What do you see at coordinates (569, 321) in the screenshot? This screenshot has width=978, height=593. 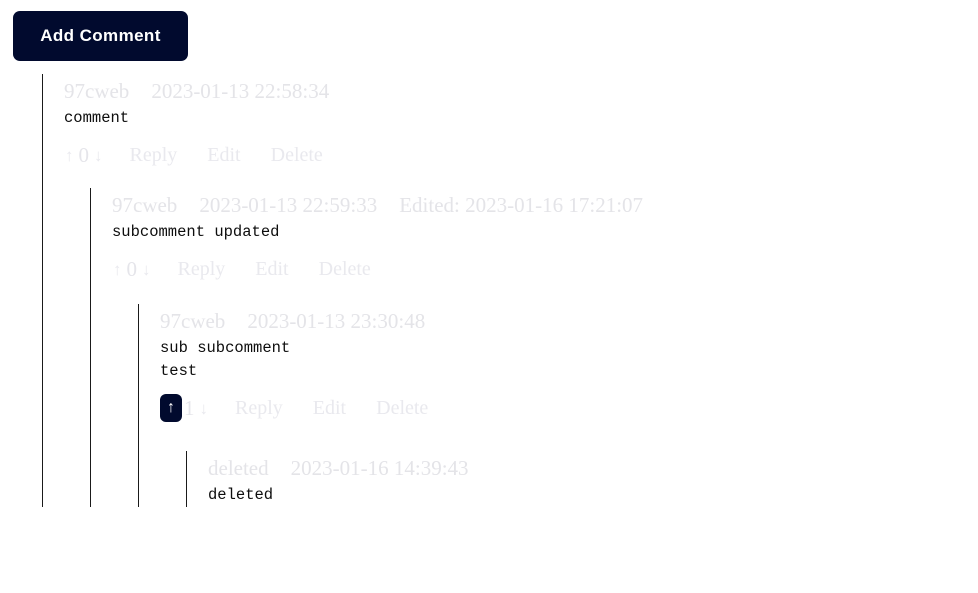 I see `comment-header: 97cweb 2023-01-13 23:30:48` at bounding box center [569, 321].